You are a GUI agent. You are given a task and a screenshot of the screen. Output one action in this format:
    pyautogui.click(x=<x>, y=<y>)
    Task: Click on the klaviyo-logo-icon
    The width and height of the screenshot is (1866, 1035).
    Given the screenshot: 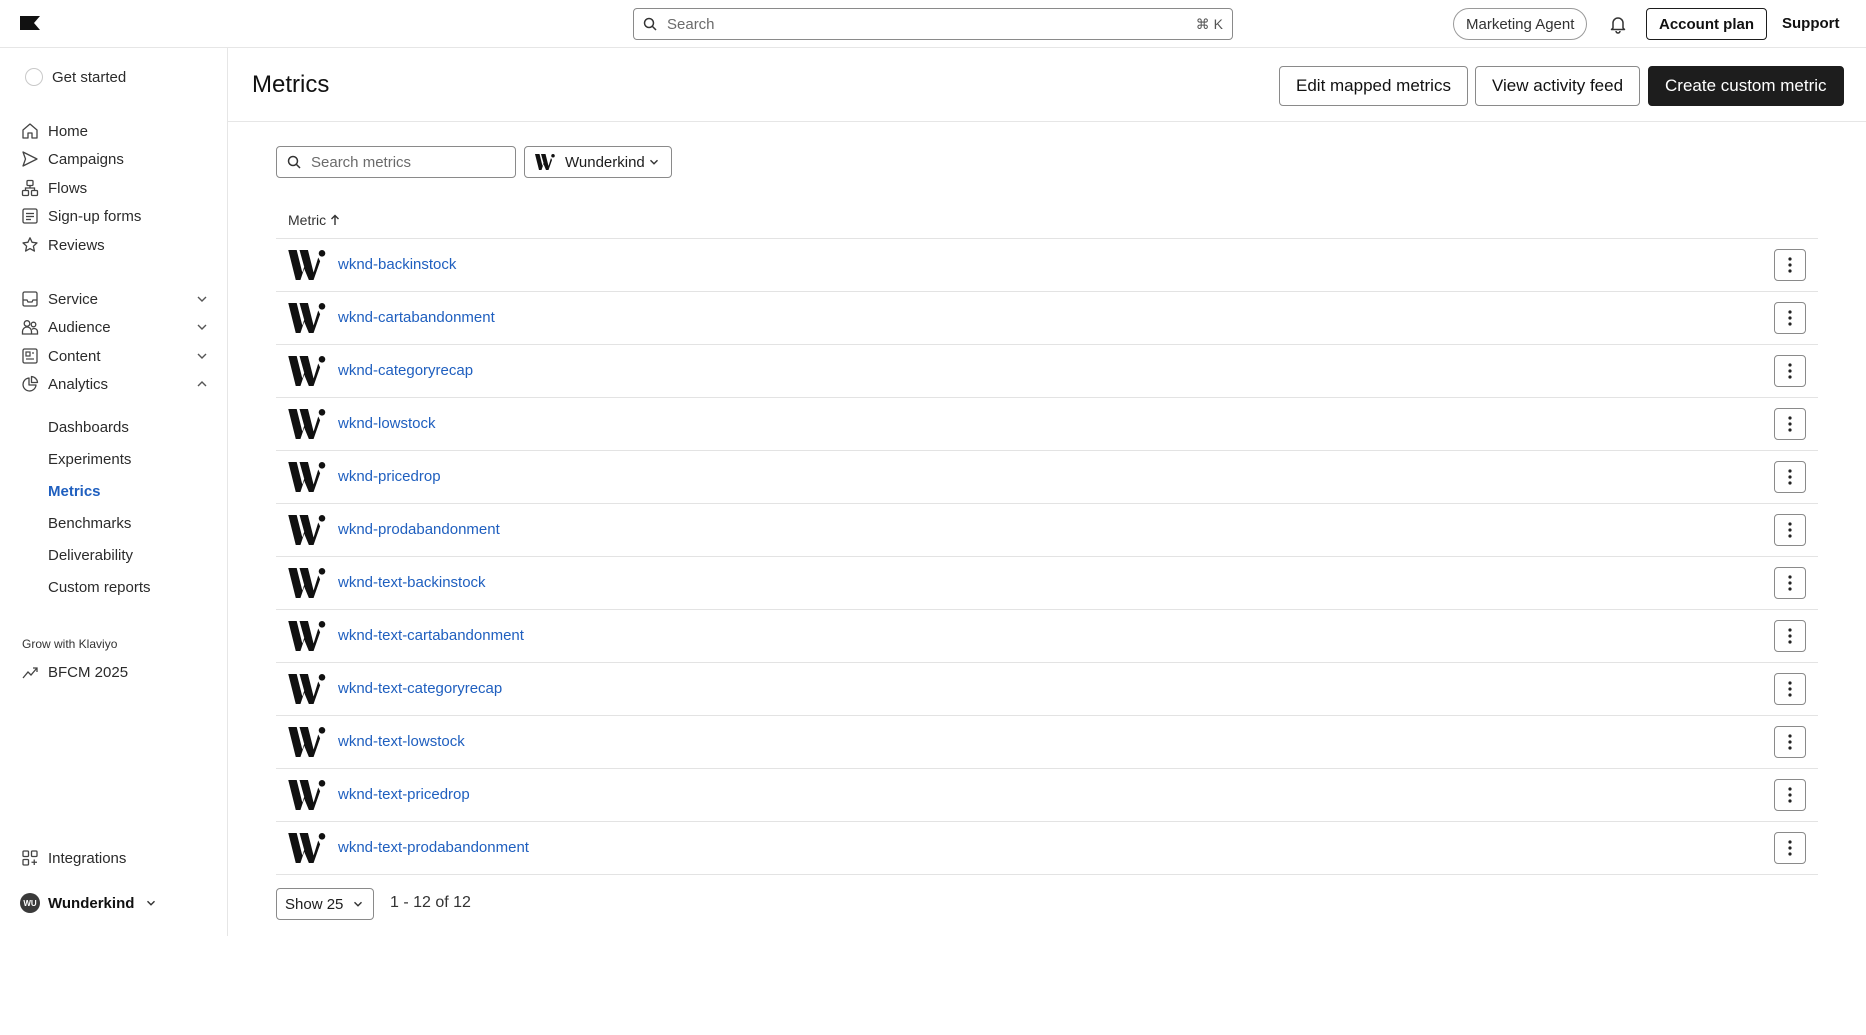 What is the action you would take?
    pyautogui.click(x=30, y=23)
    